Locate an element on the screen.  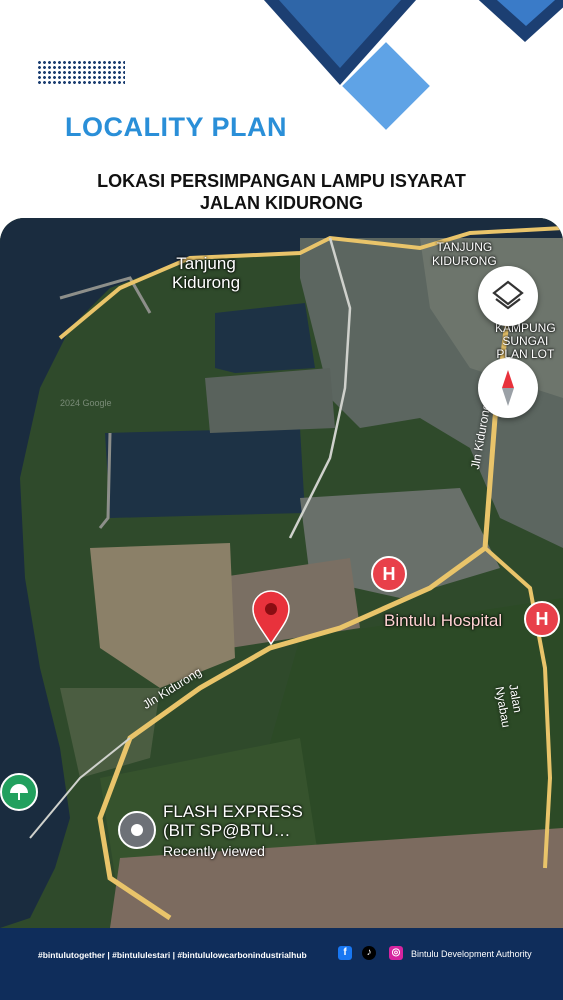
tiktok-icon: ♪ is located at coordinates (369, 953).